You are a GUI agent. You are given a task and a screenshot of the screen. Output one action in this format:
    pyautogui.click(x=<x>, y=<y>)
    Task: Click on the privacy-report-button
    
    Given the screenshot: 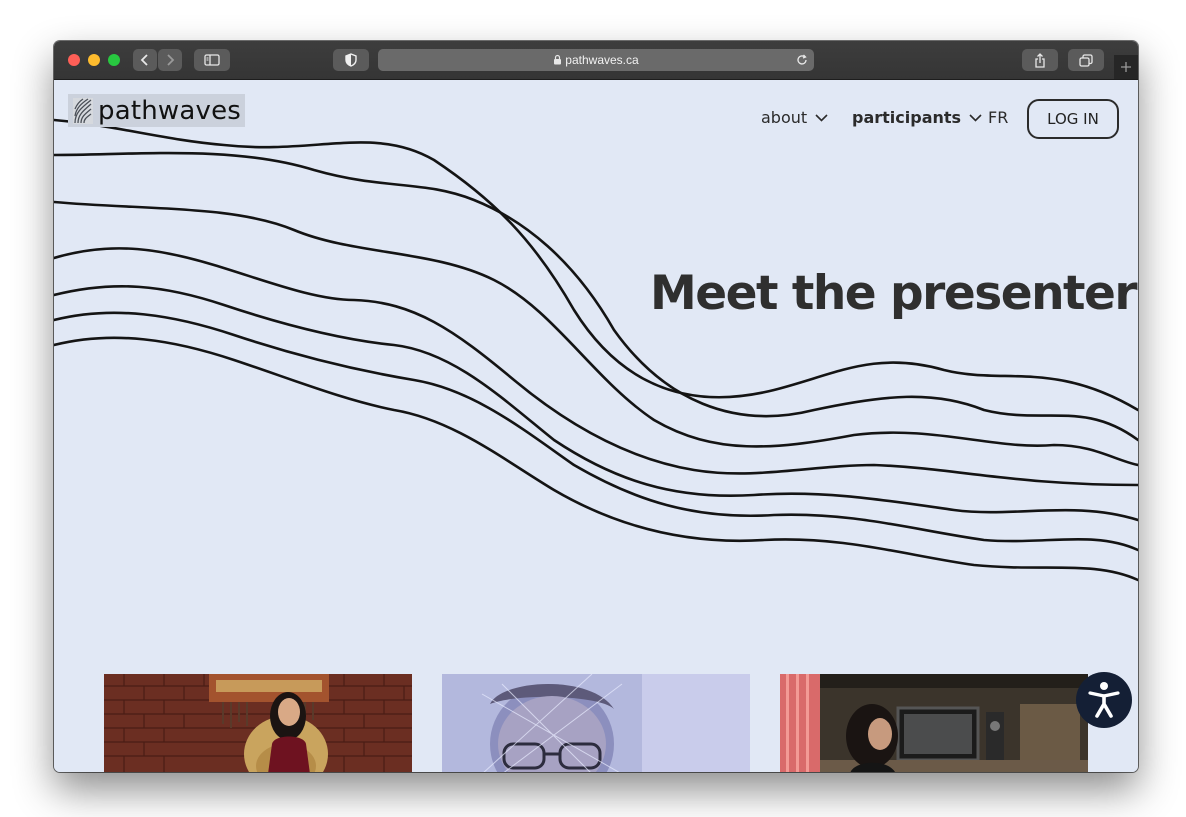 What is the action you would take?
    pyautogui.click(x=351, y=60)
    